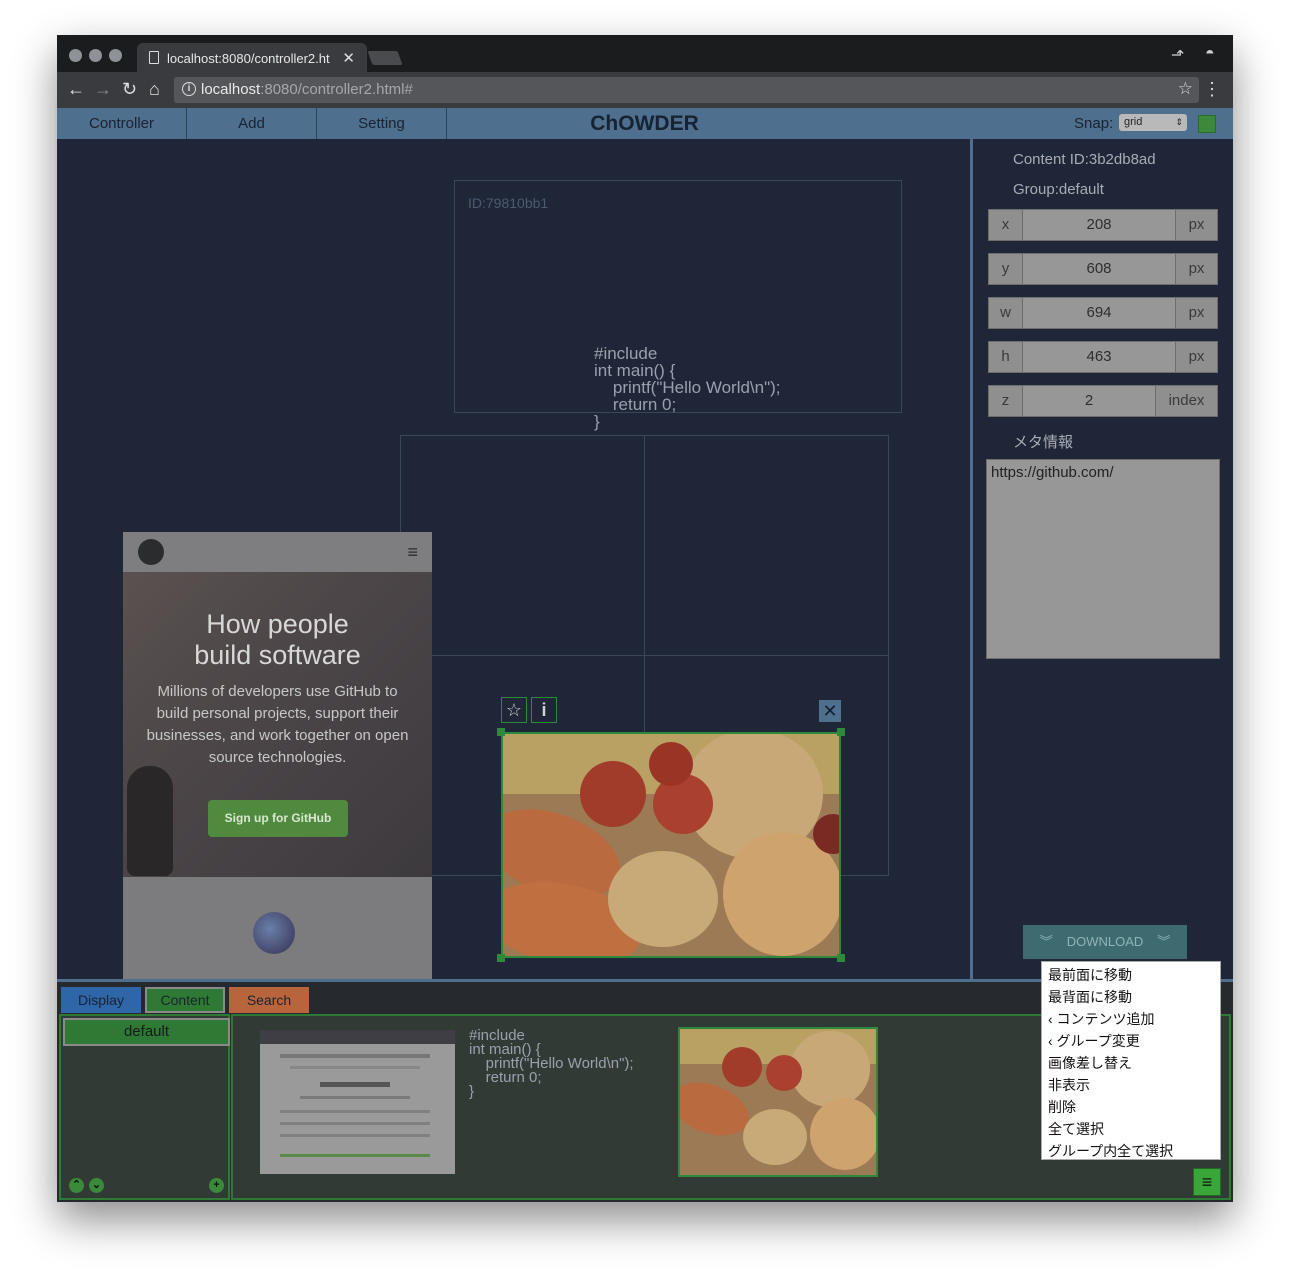  I want to click on ctx-delete: 削除, so click(1062, 1107).